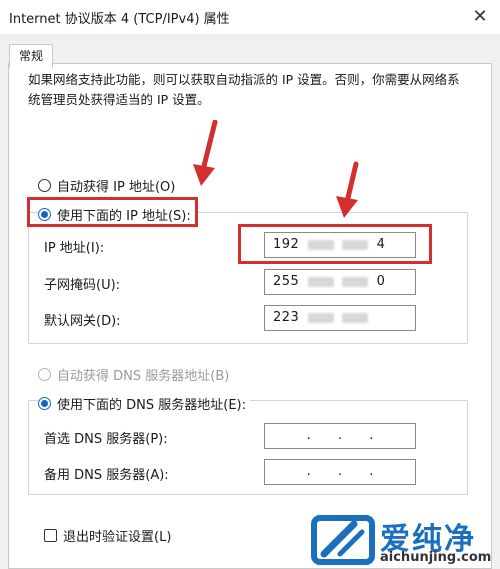 The height and width of the screenshot is (569, 500). What do you see at coordinates (286, 281) in the screenshot?
I see `subnet-mask-prefix: 255` at bounding box center [286, 281].